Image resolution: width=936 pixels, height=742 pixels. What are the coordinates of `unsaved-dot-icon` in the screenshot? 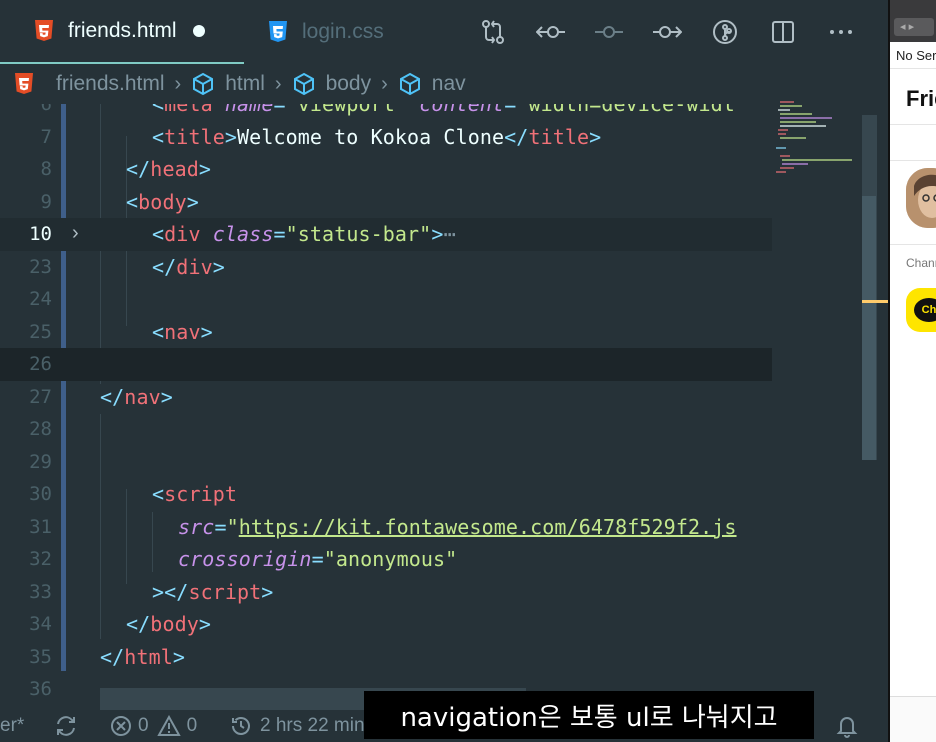 It's located at (198, 31).